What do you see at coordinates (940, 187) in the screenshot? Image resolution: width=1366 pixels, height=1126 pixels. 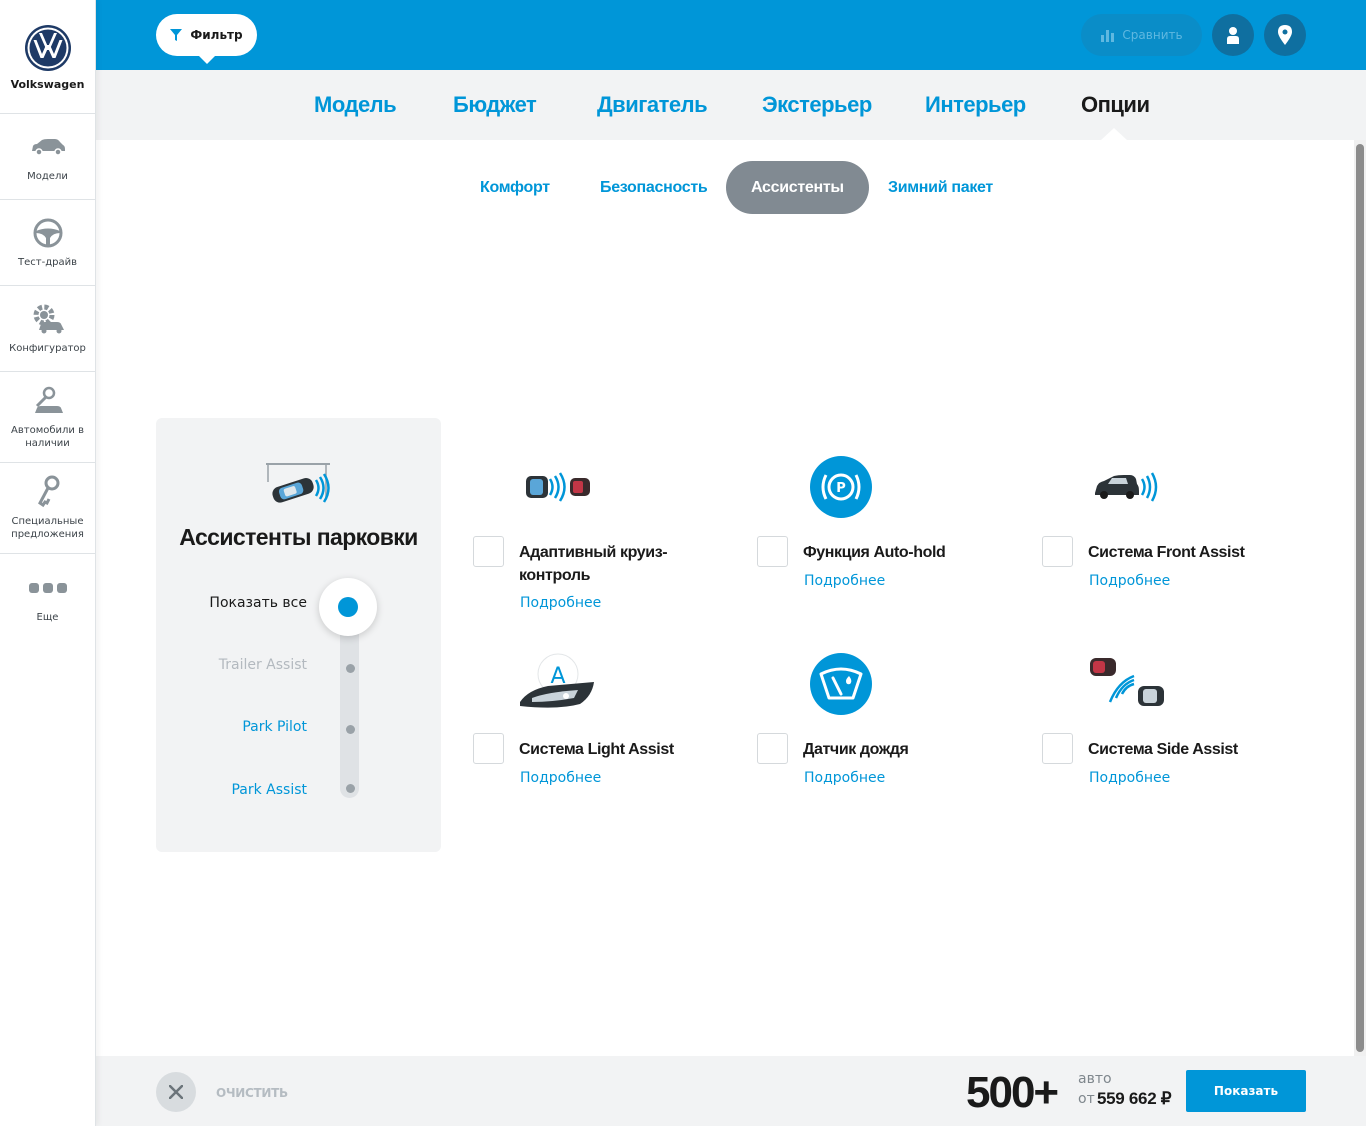 I see `subtab-winter-package: Зимний пакет` at bounding box center [940, 187].